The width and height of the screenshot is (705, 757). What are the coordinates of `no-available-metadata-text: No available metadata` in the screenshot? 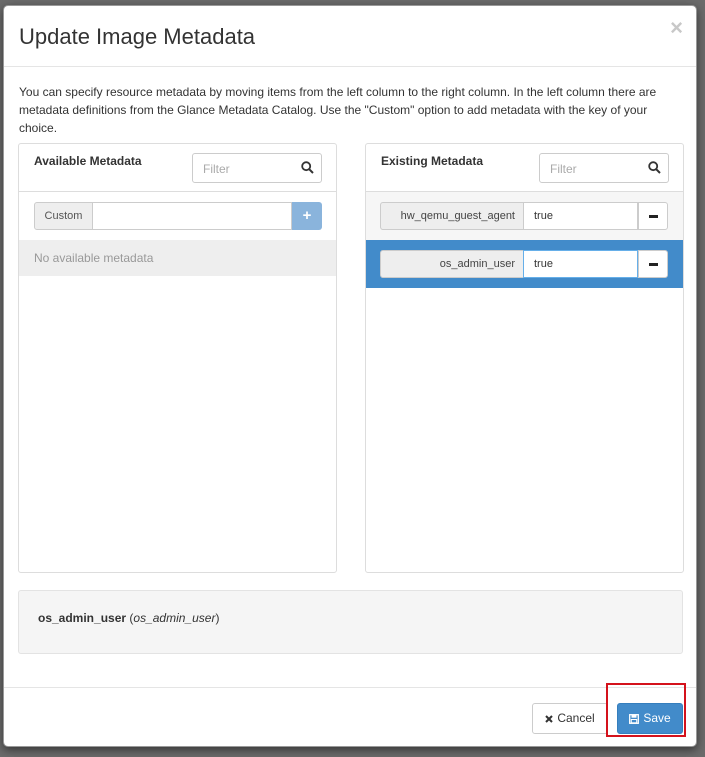 It's located at (94, 258).